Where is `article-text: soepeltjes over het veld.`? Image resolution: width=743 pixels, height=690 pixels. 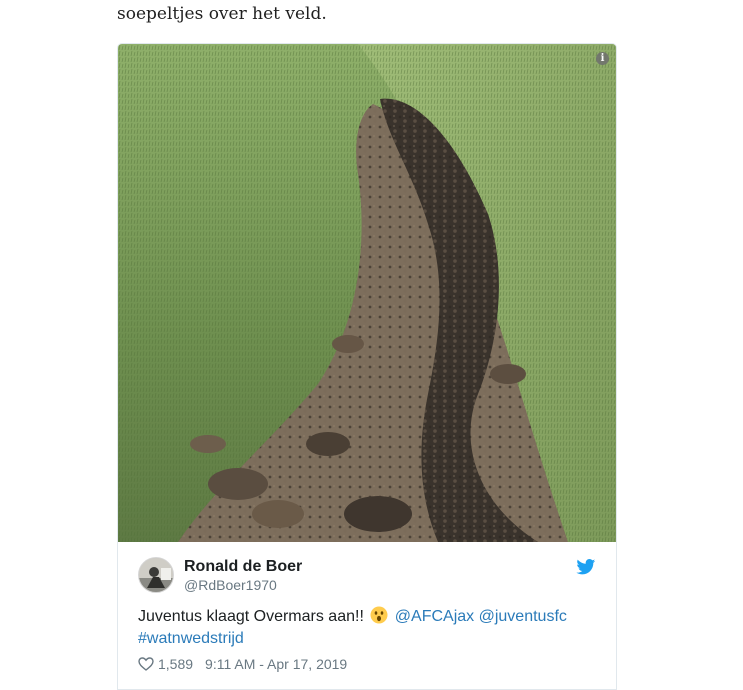 article-text: soepeltjes over het veld. is located at coordinates (222, 14).